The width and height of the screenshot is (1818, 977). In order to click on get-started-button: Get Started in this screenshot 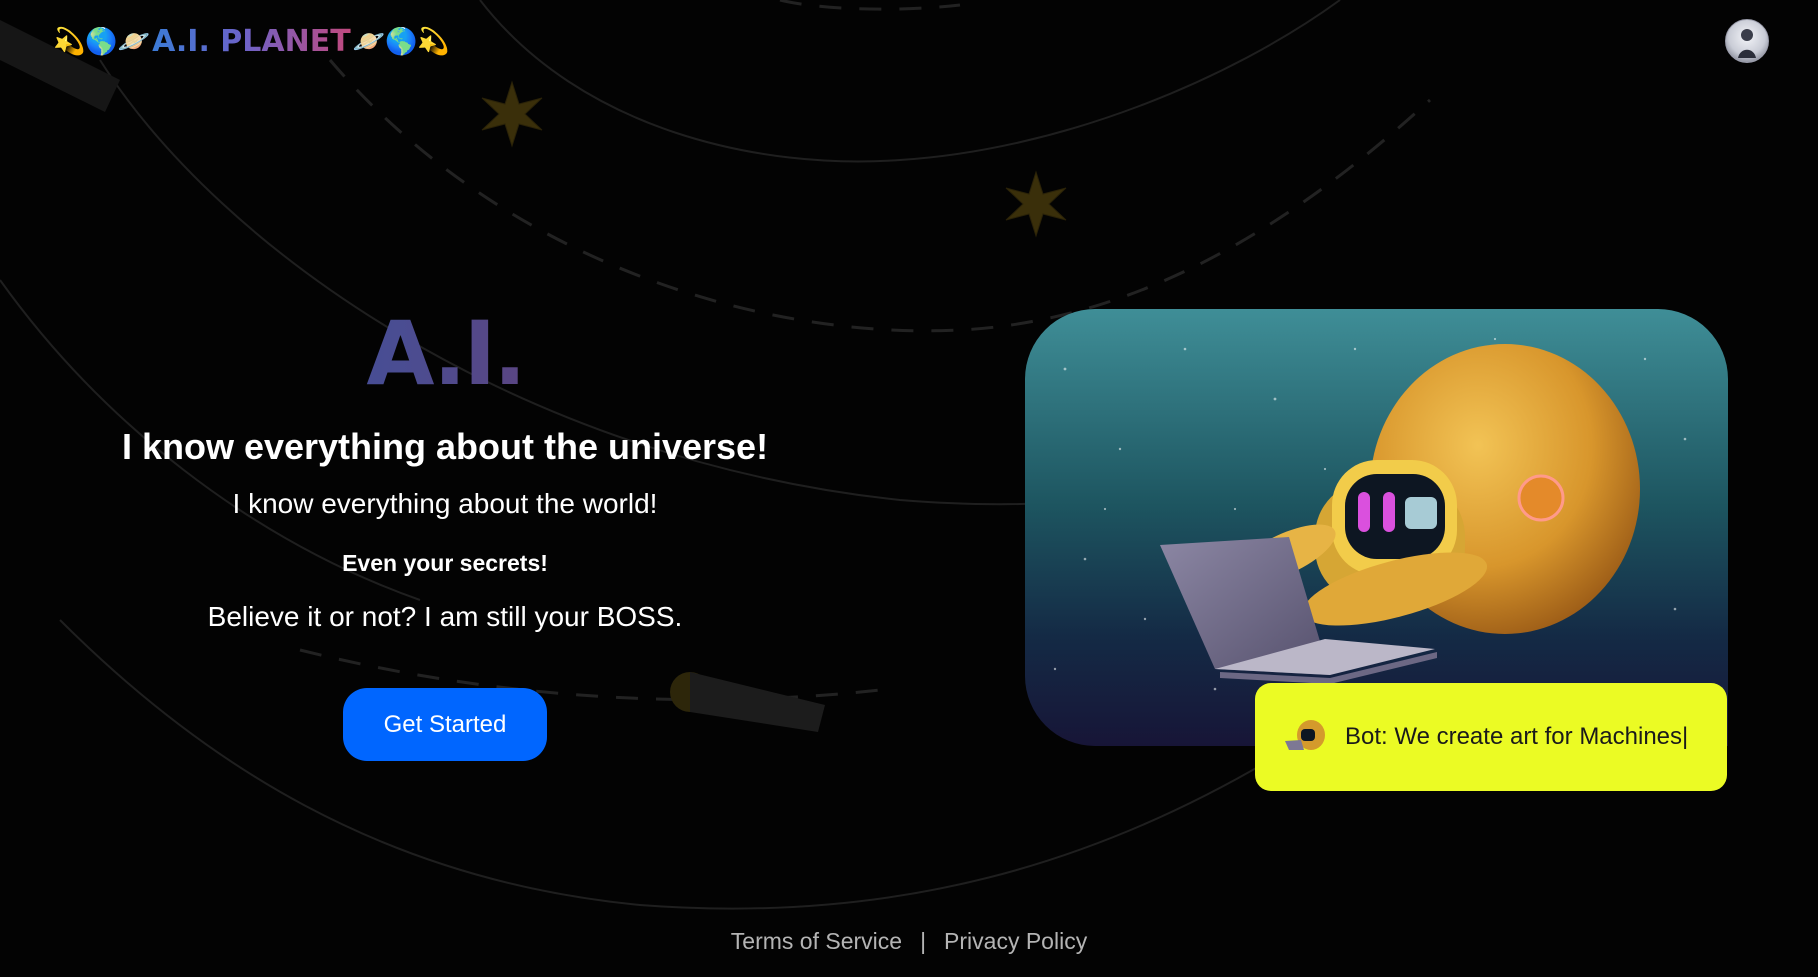, I will do `click(445, 724)`.